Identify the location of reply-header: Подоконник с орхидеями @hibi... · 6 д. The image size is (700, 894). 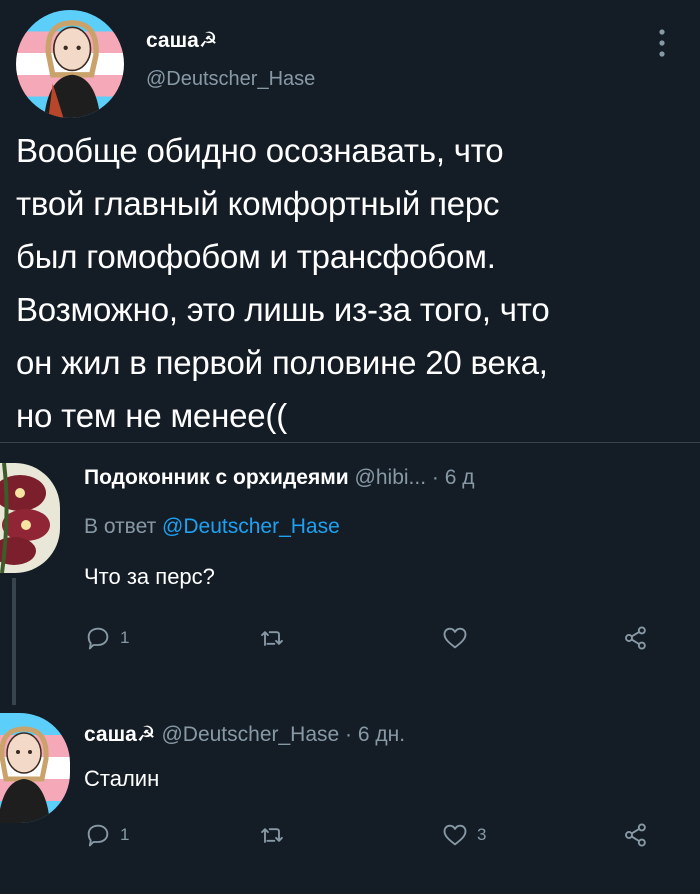
(279, 478).